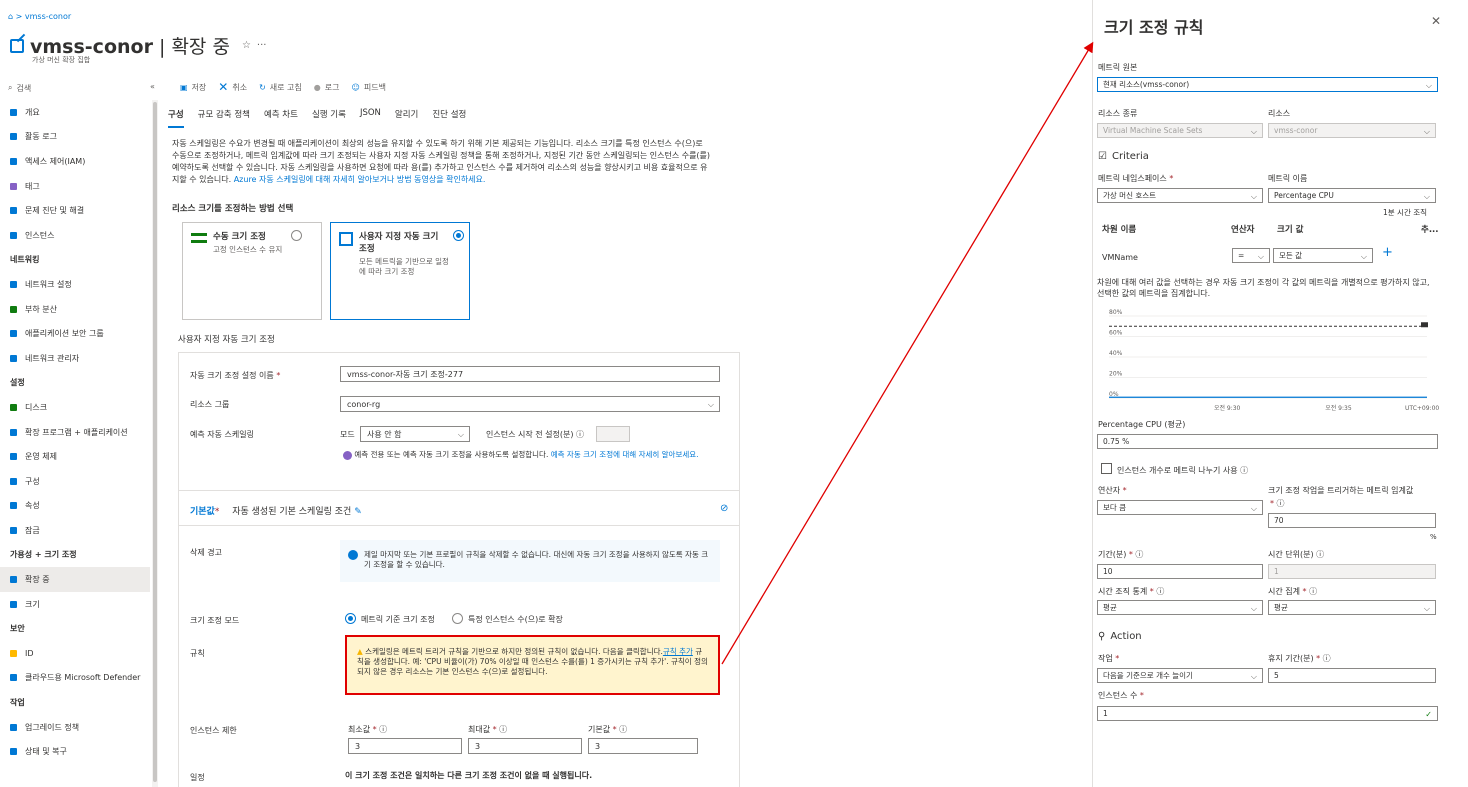 The height and width of the screenshot is (787, 1468). What do you see at coordinates (457, 618) in the screenshot?
I see `scale-mode-count-radio` at bounding box center [457, 618].